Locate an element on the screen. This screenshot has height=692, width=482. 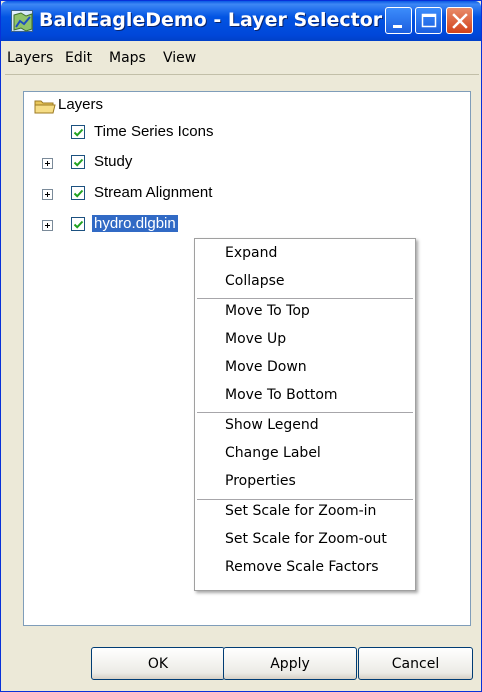
menu-layers: Layers is located at coordinates (30, 58).